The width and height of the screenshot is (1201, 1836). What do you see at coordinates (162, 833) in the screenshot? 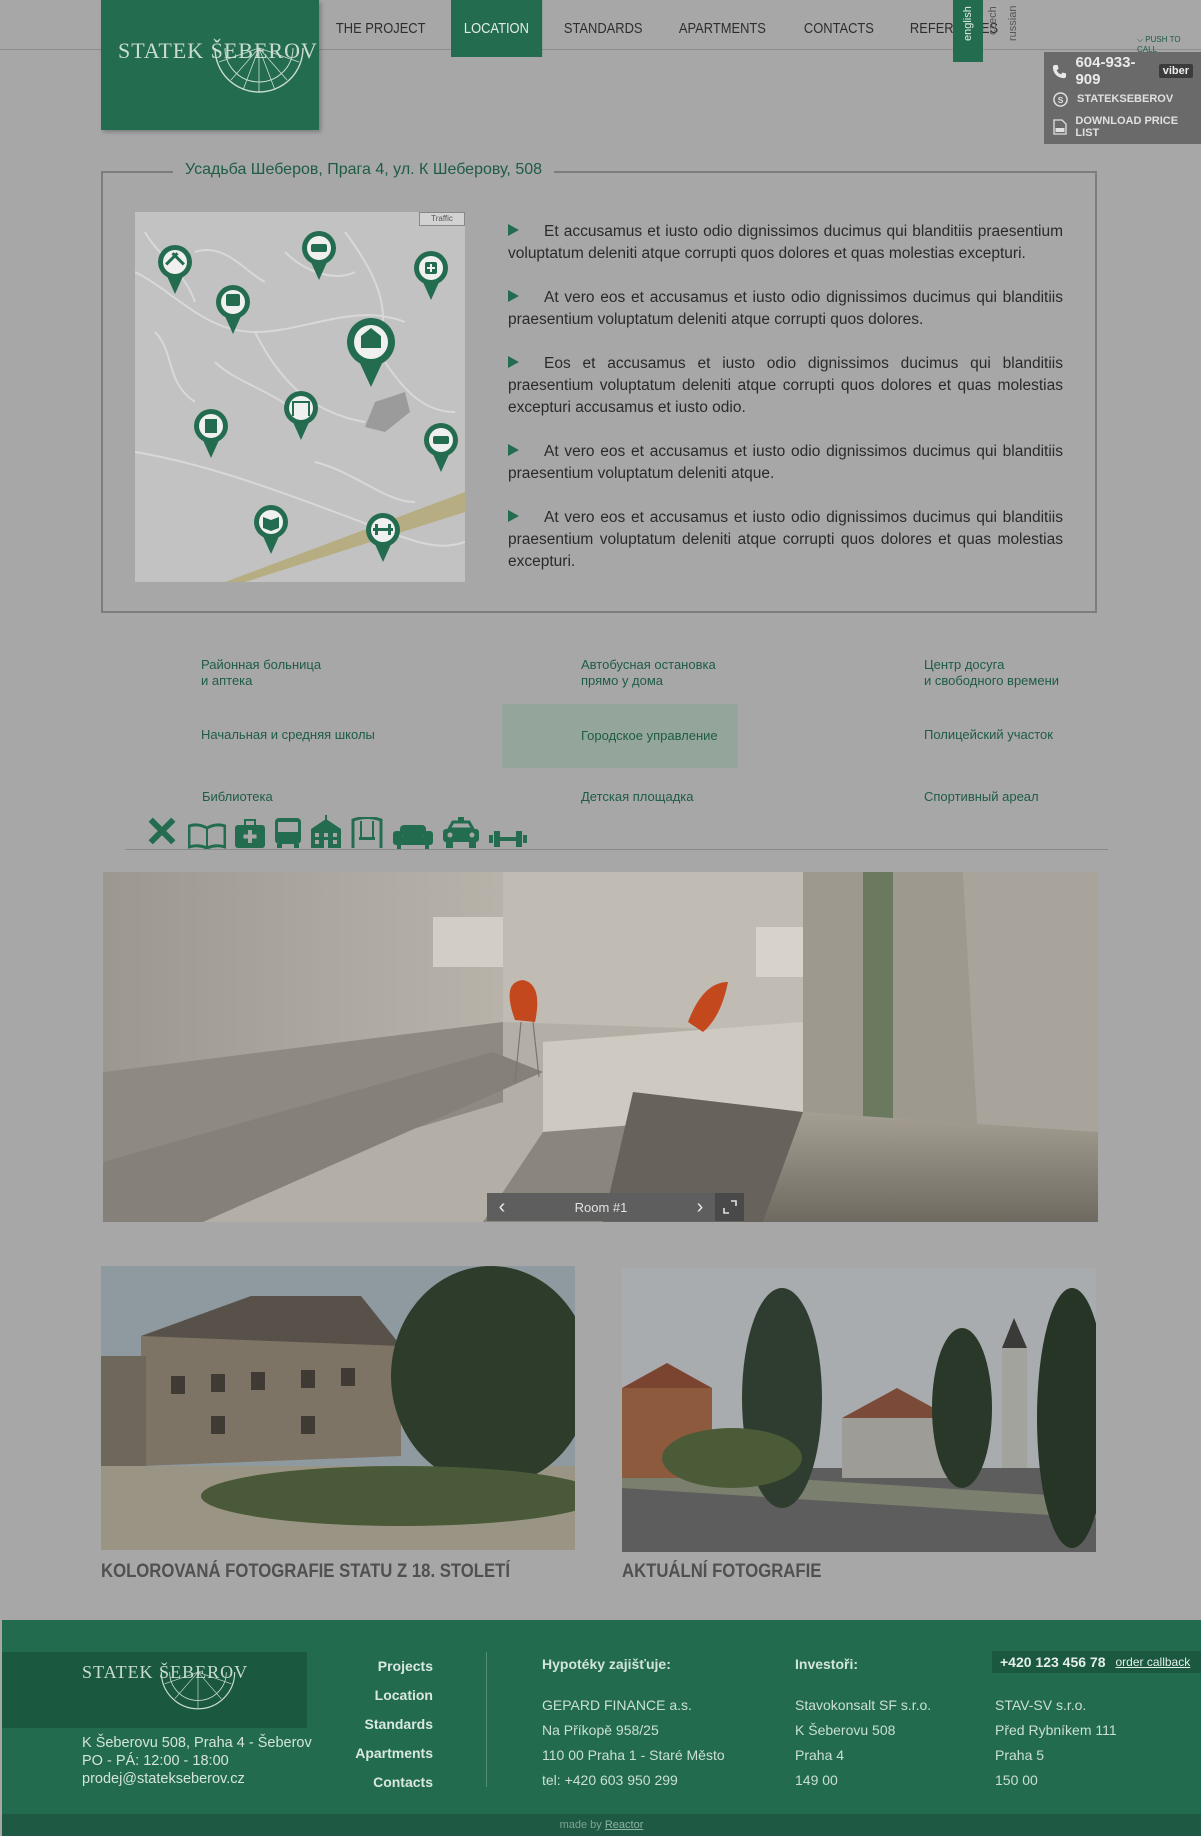
I see `school-icon` at bounding box center [162, 833].